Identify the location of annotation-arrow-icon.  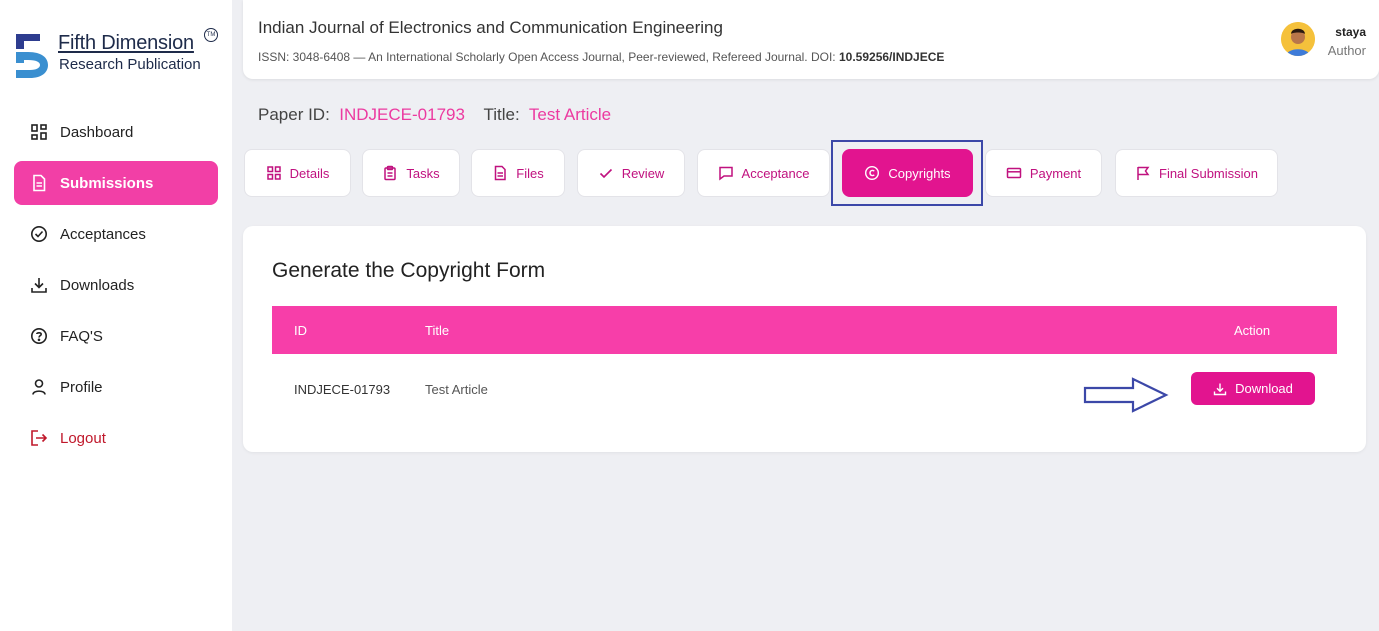
(1126, 395).